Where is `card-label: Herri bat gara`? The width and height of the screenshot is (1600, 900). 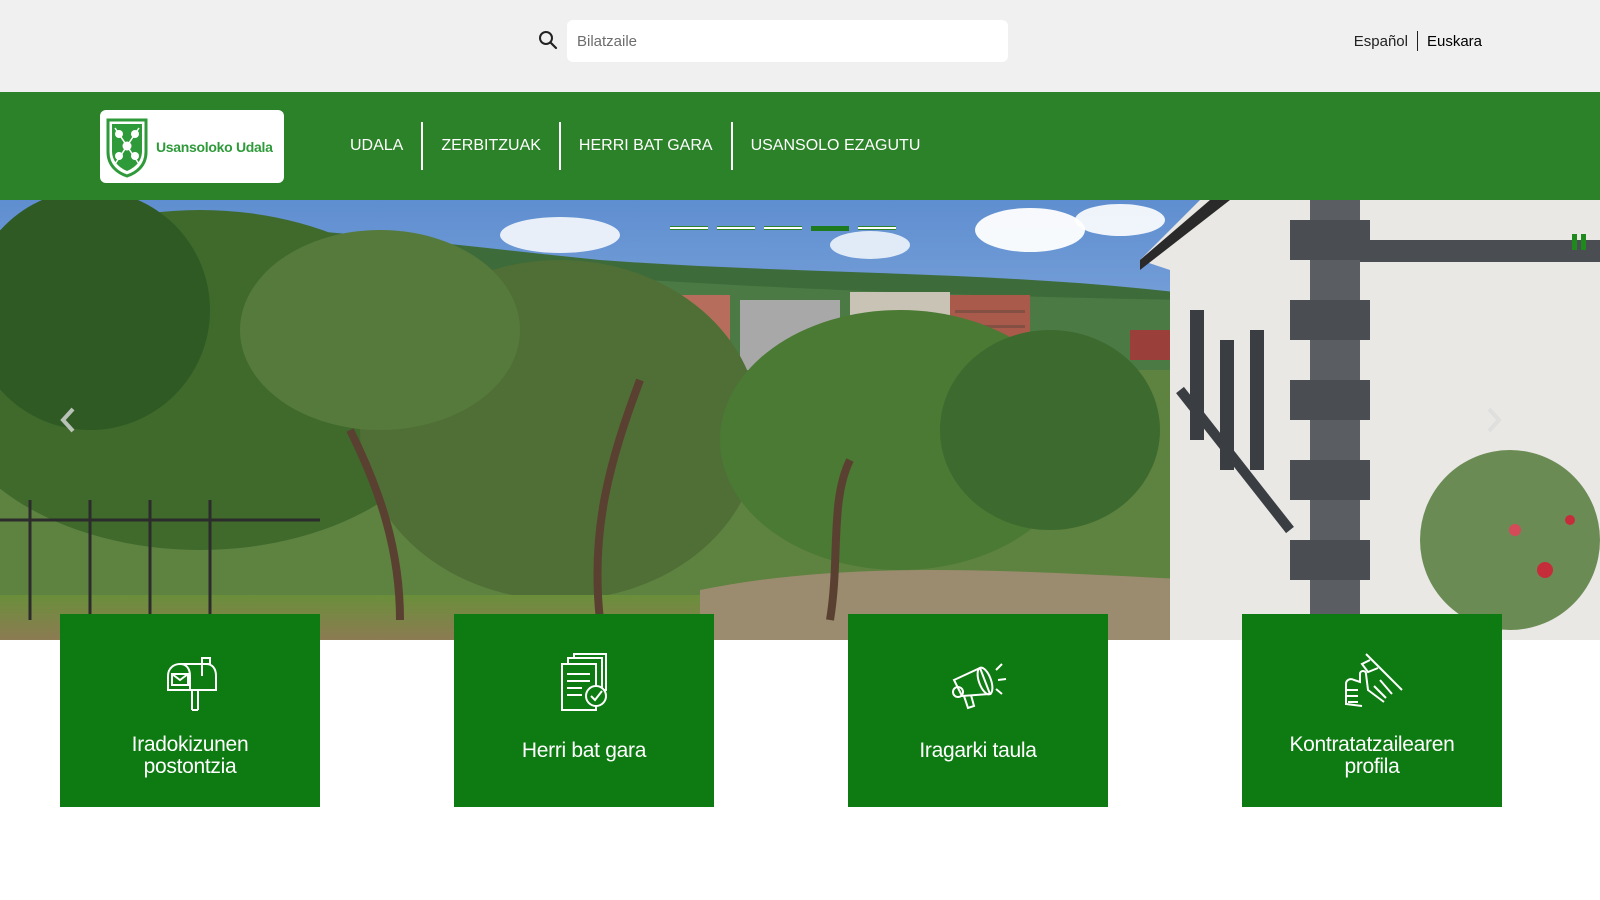
card-label: Herri bat gara is located at coordinates (584, 750).